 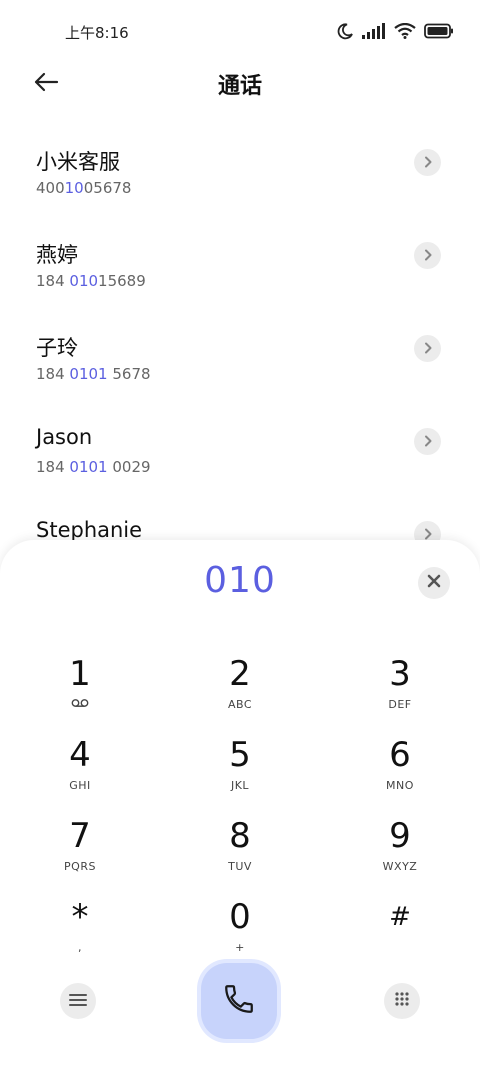 I want to click on contact-number: 184 0101 5678, so click(x=93, y=374).